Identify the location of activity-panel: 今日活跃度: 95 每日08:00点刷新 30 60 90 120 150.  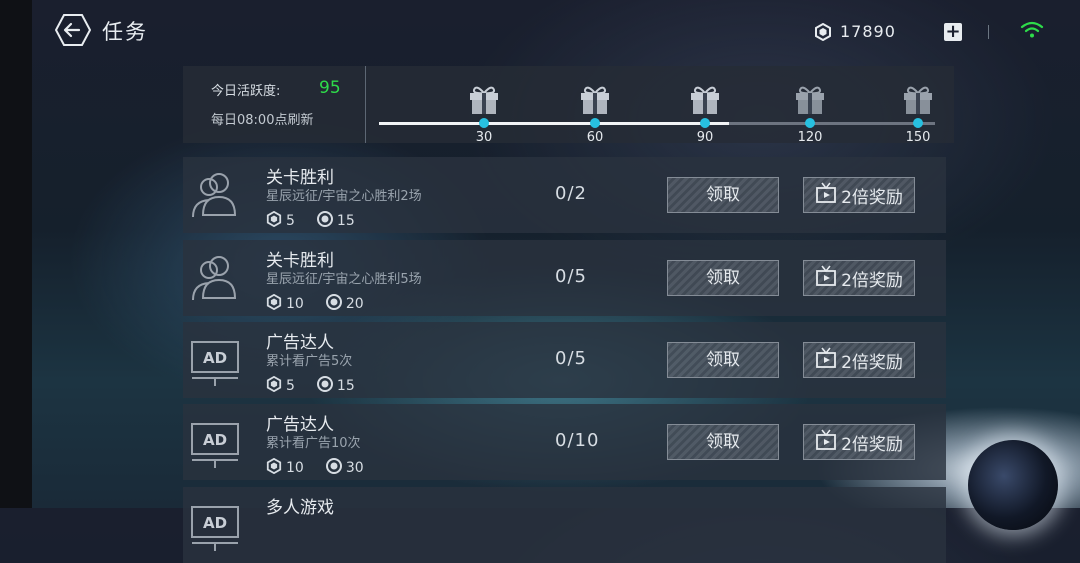
(568, 105).